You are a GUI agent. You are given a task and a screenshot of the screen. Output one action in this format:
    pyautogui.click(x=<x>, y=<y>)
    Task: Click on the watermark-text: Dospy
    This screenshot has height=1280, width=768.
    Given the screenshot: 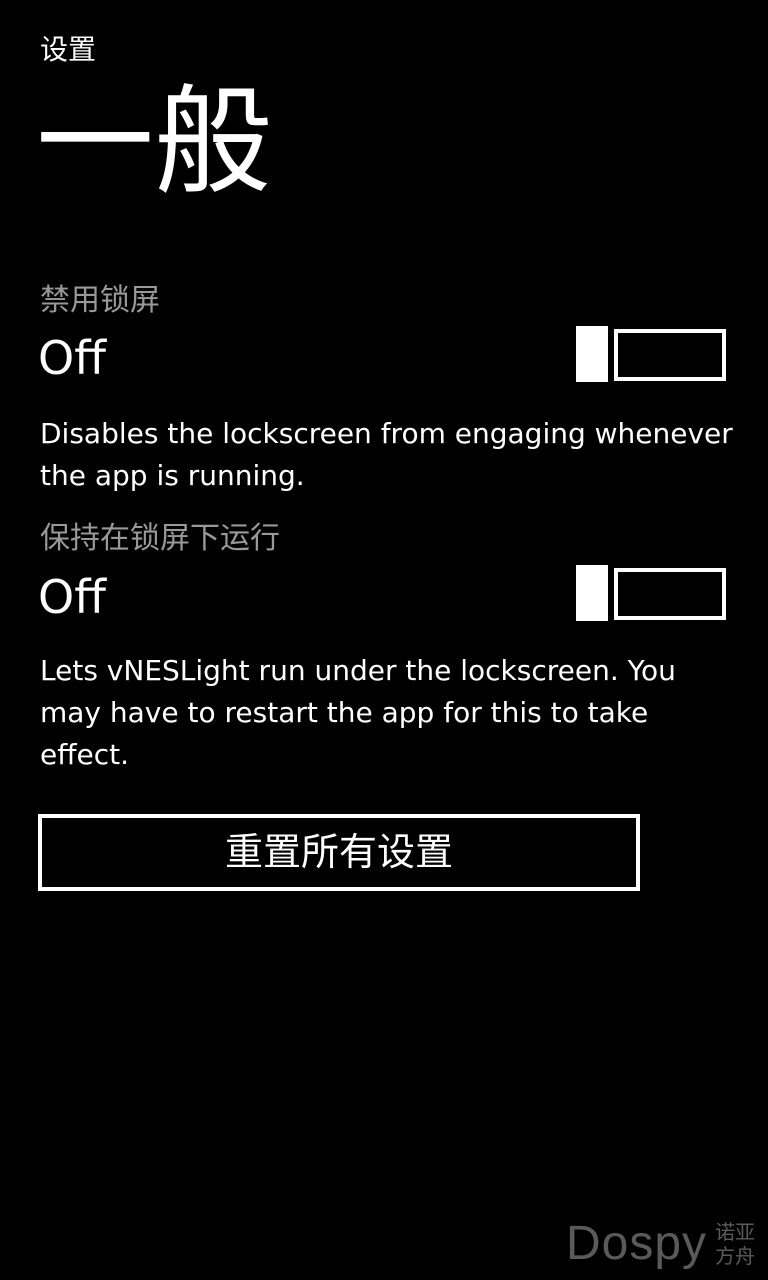 What is the action you would take?
    pyautogui.click(x=637, y=1243)
    